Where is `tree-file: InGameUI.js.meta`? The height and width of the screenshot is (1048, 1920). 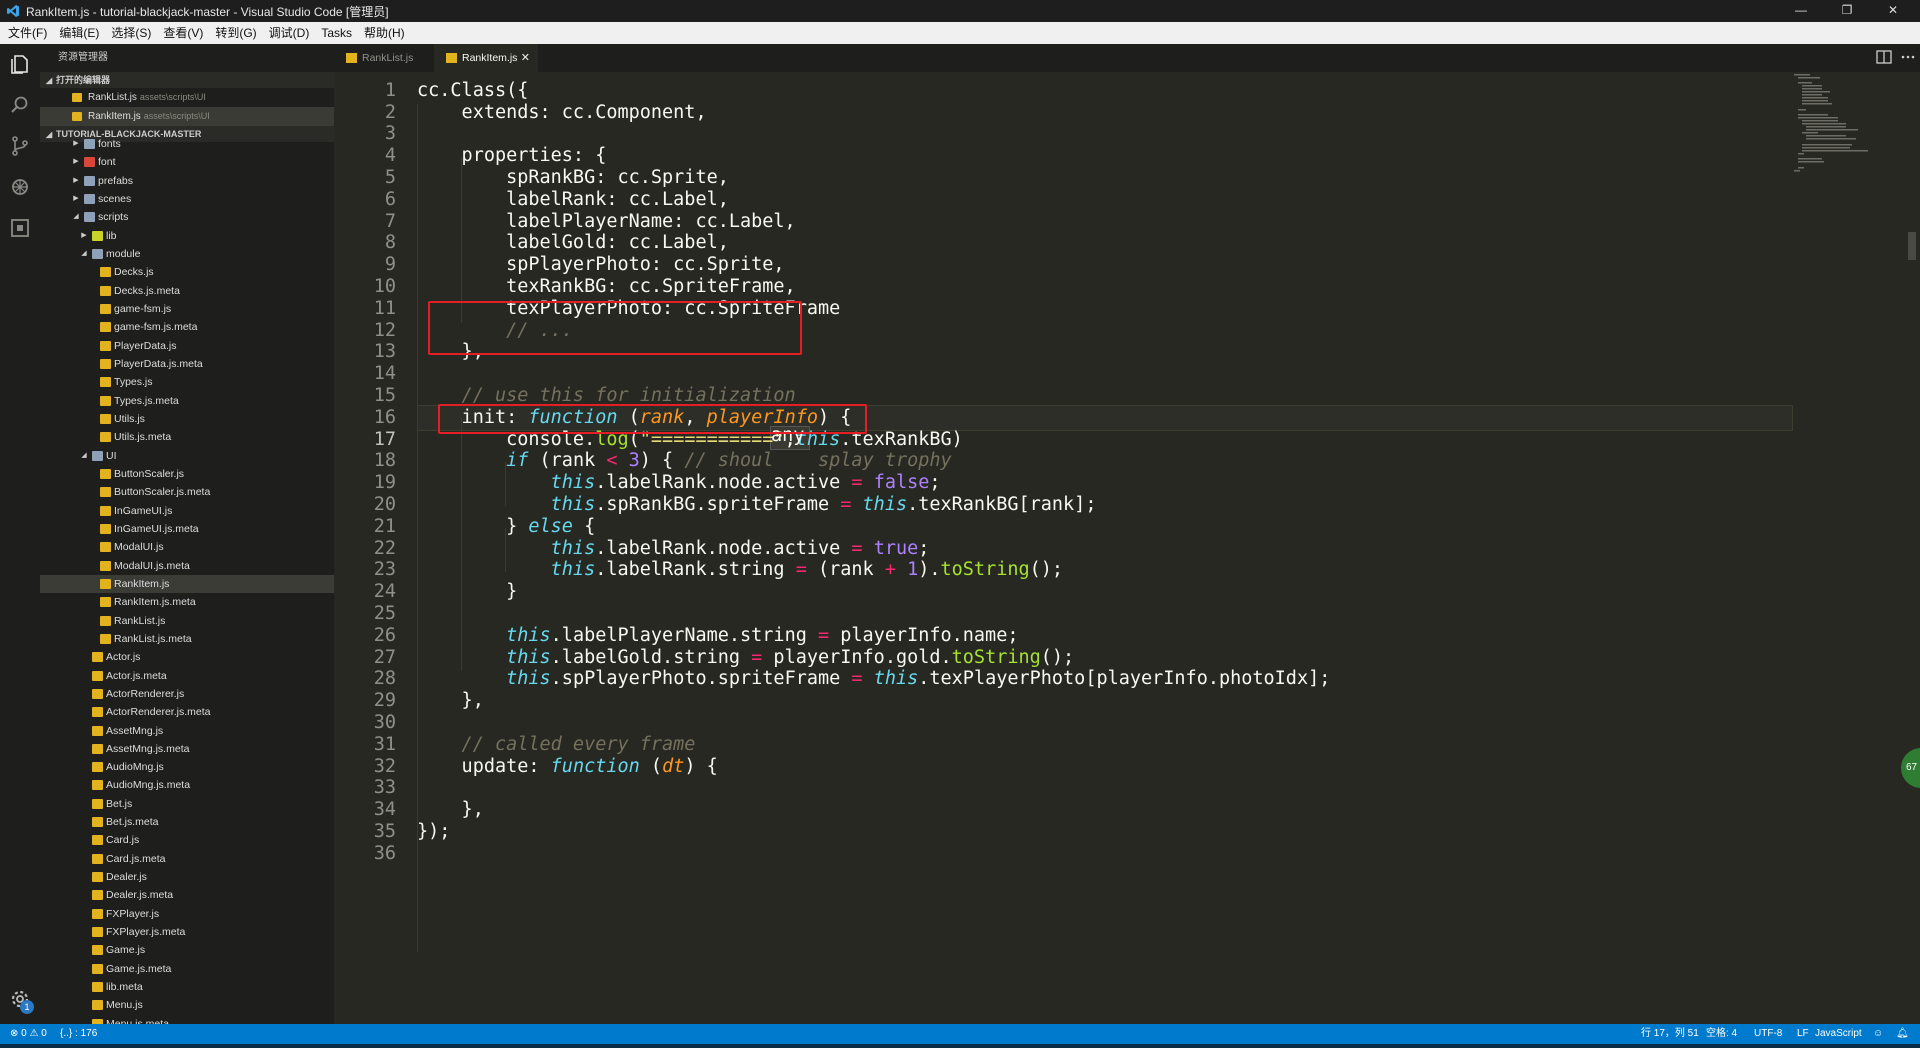
tree-file: InGameUI.js.meta is located at coordinates (187, 529).